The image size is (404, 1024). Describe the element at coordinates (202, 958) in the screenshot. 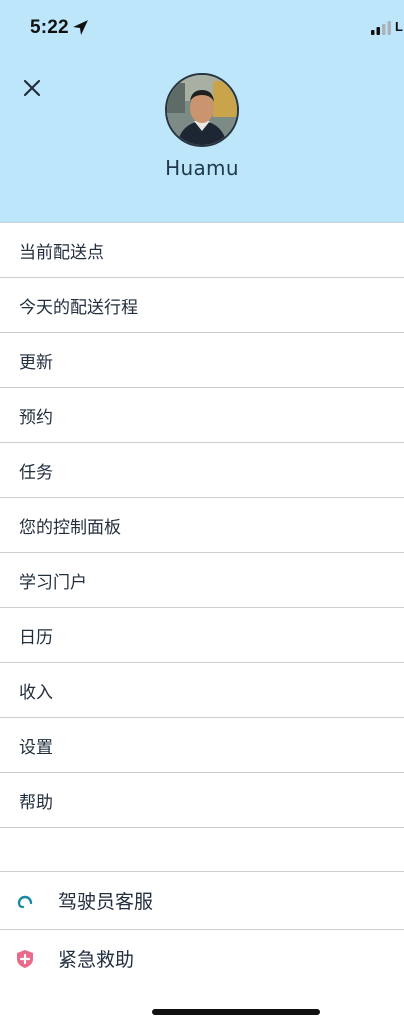

I see `emergency-assist-button: 紧急救助` at that location.